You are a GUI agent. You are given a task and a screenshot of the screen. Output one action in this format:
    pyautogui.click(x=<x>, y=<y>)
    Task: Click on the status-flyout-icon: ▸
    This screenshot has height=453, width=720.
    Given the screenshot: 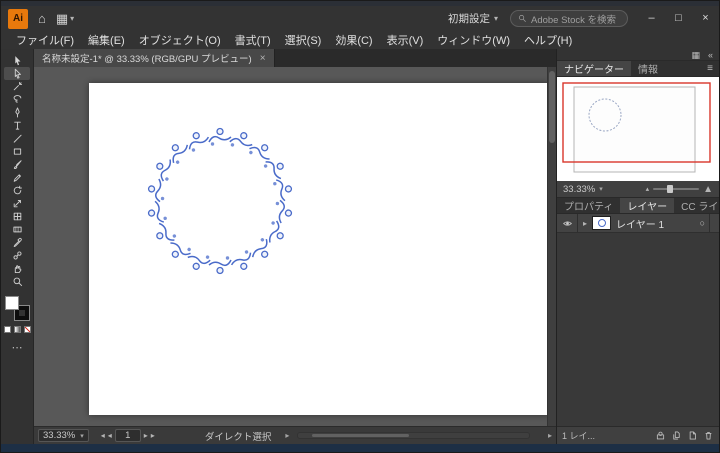 What is the action you would take?
    pyautogui.click(x=287, y=435)
    